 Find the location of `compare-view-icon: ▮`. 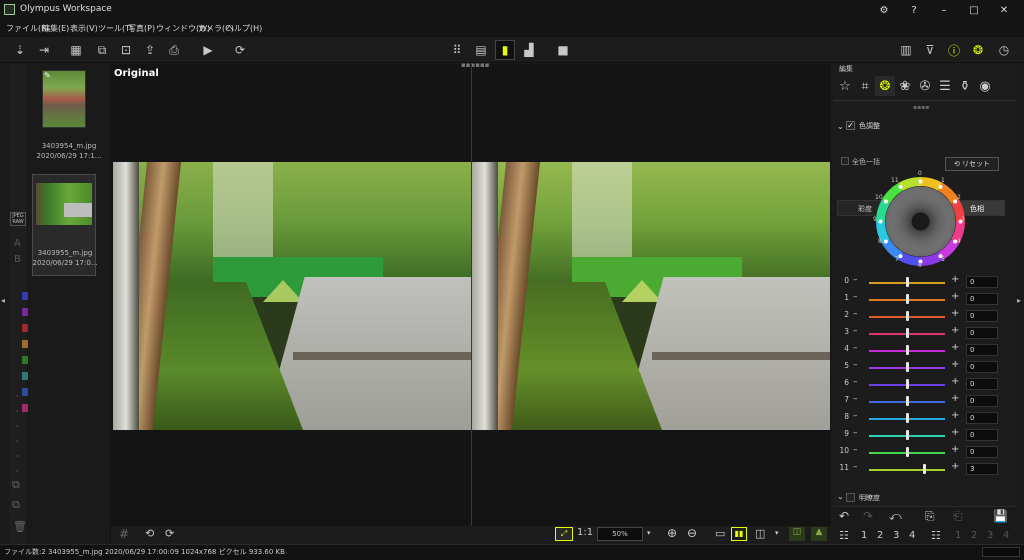

compare-view-icon: ▮ is located at coordinates (505, 50).